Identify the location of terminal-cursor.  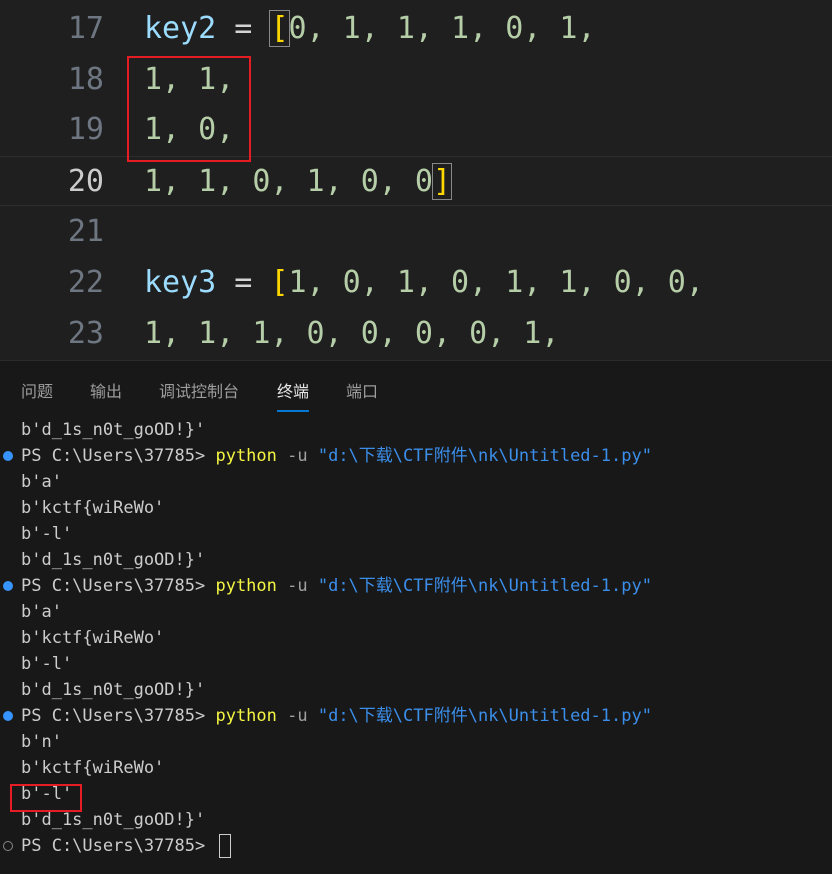
(225, 846).